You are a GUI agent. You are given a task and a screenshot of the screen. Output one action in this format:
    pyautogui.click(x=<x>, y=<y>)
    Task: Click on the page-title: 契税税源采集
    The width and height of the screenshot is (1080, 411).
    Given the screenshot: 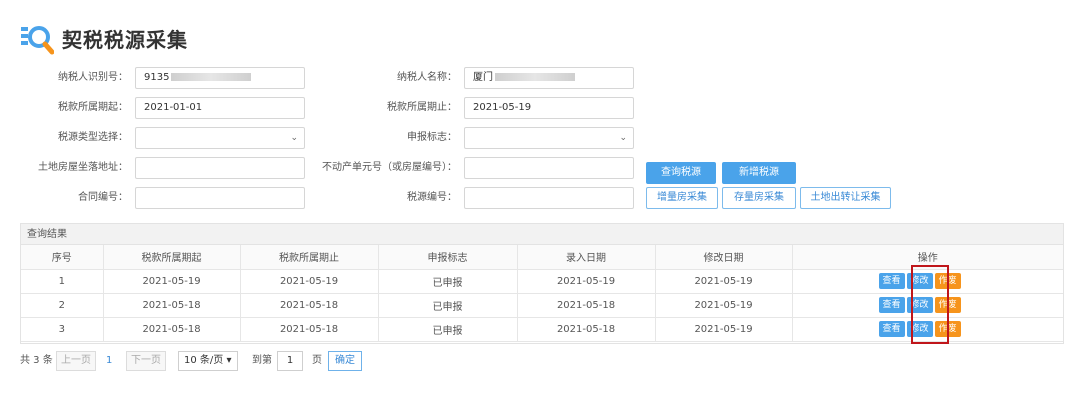 What is the action you would take?
    pyautogui.click(x=125, y=40)
    